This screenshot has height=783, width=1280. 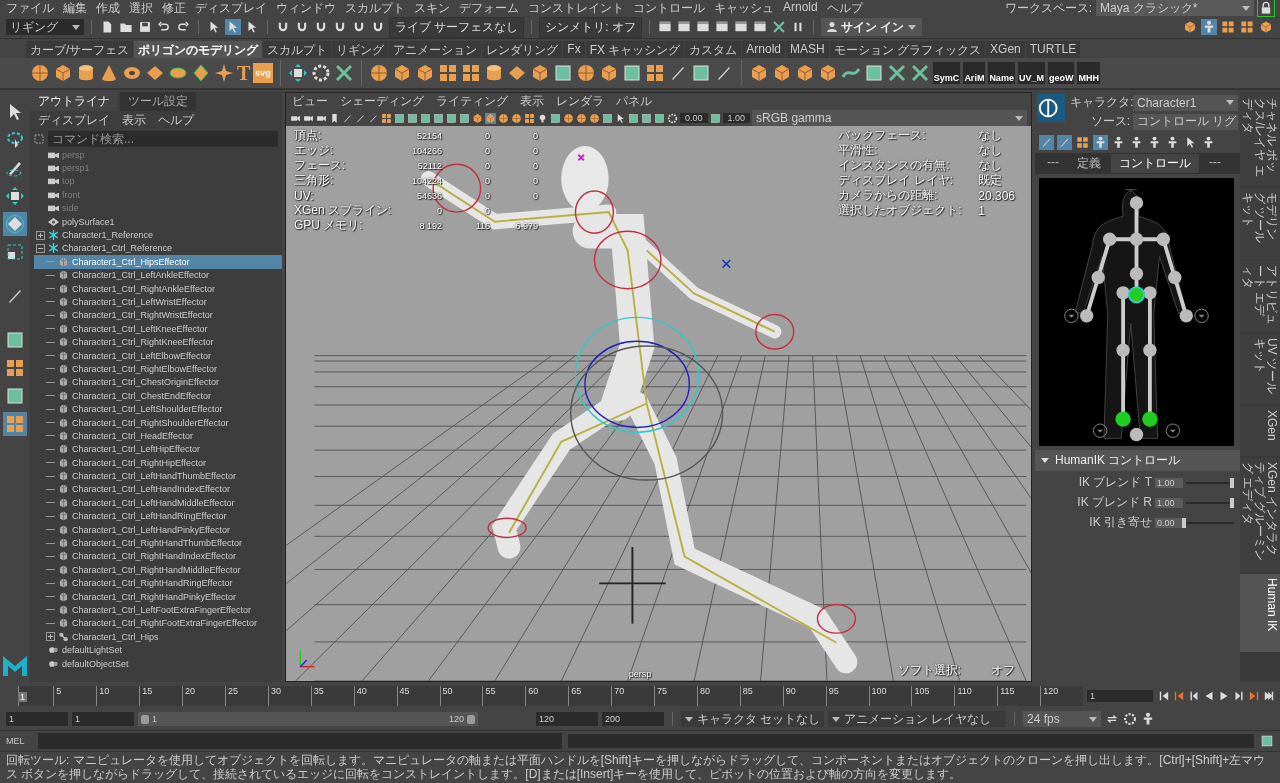 I want to click on bulb-icon, so click(x=542, y=118).